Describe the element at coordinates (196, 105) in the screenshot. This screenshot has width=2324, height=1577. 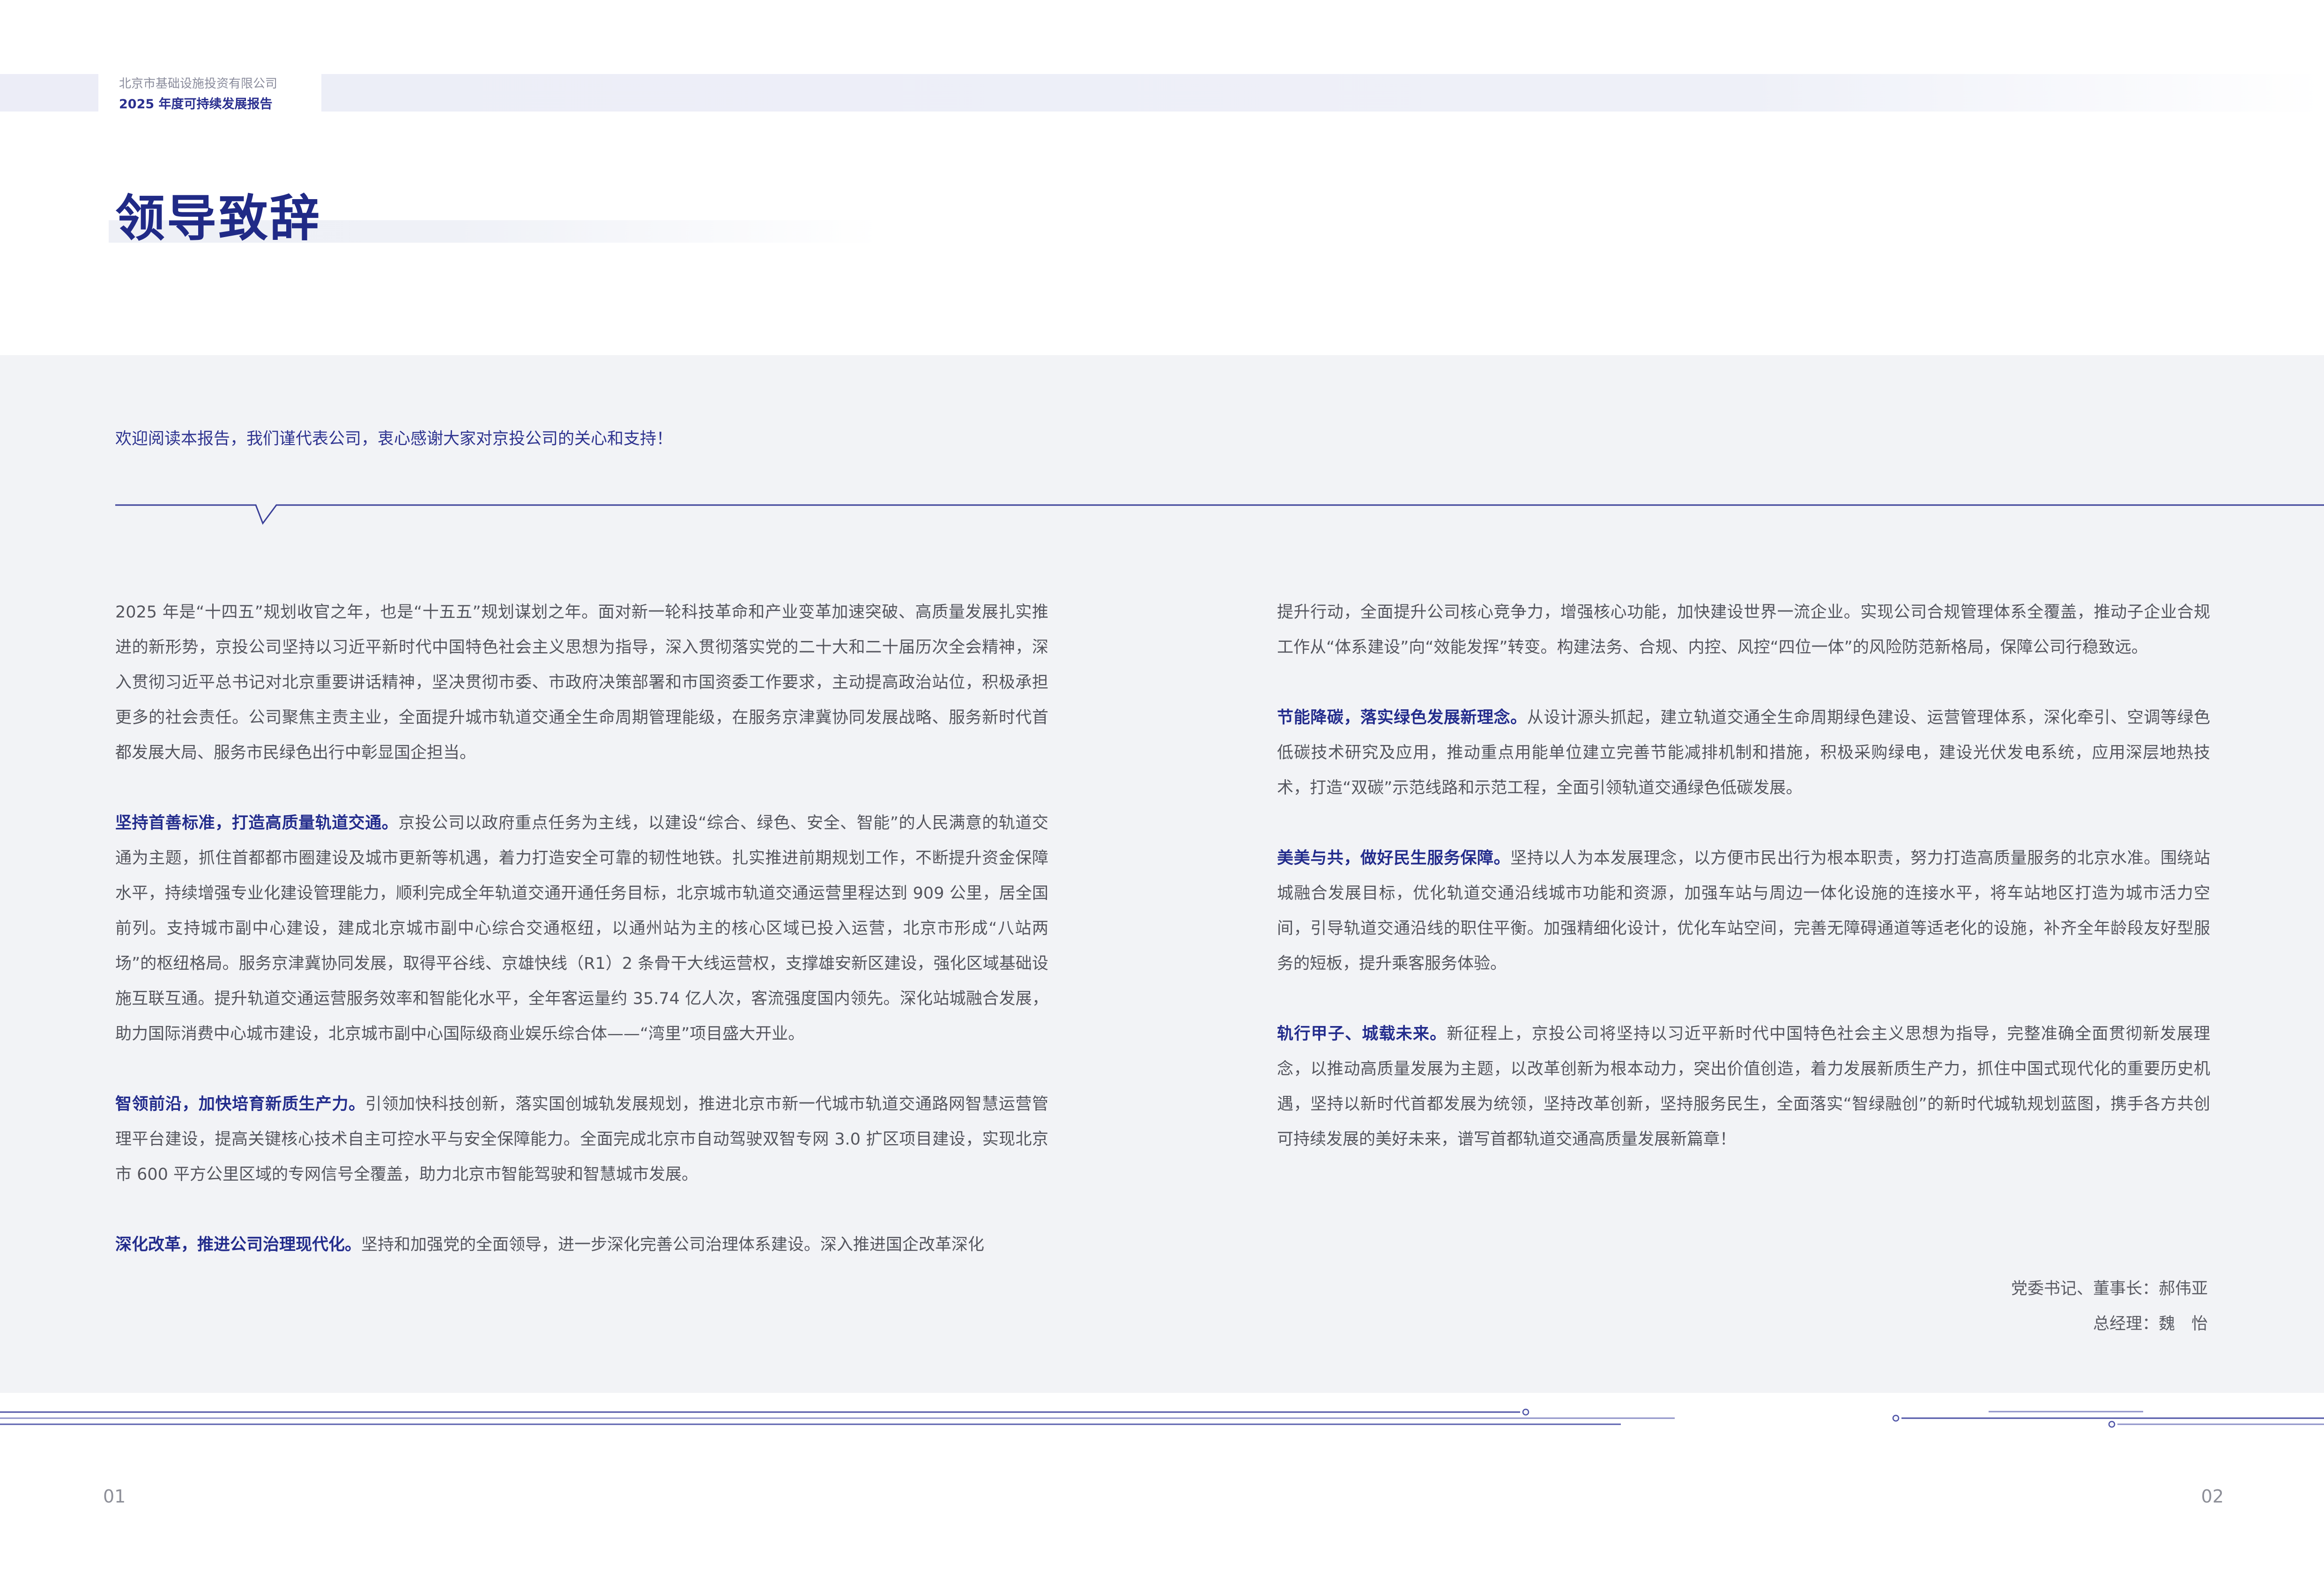
I see `header-report-title: 2025 年度可持续发展报告` at that location.